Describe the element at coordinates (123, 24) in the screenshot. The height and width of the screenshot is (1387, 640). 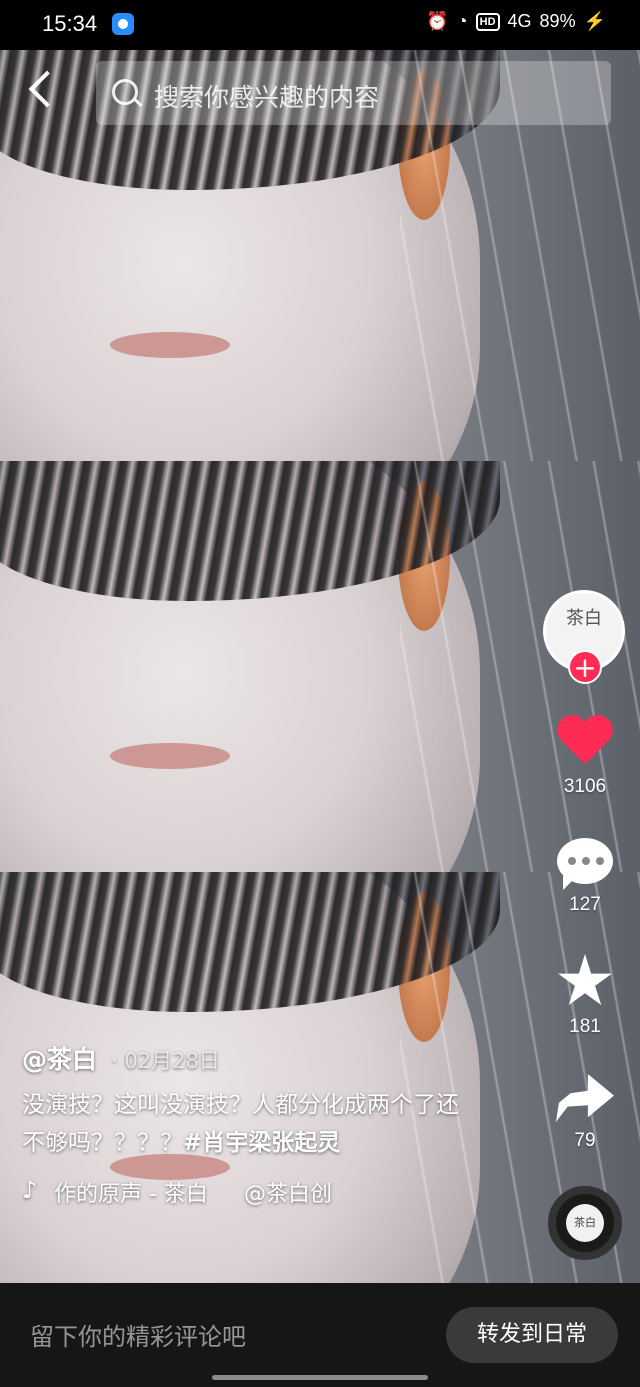
I see `app-notification-icon` at that location.